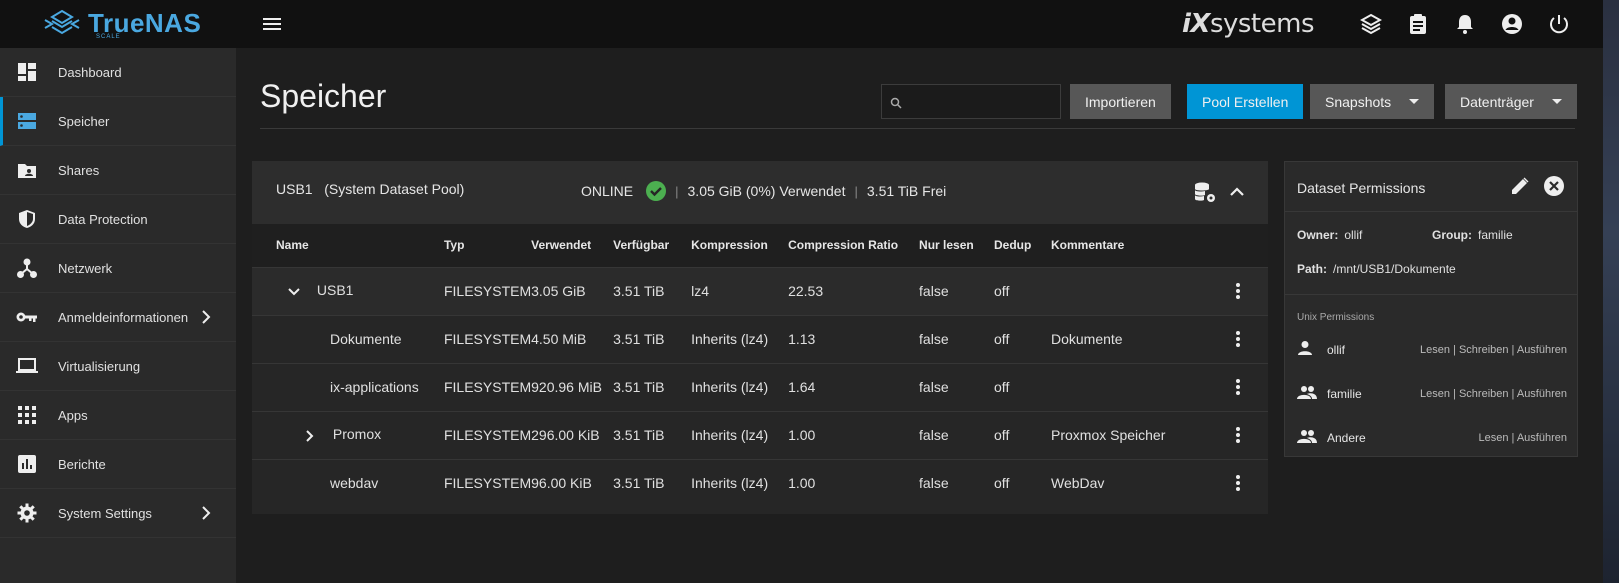  Describe the element at coordinates (1465, 24) in the screenshot. I see `bell-icon` at that location.